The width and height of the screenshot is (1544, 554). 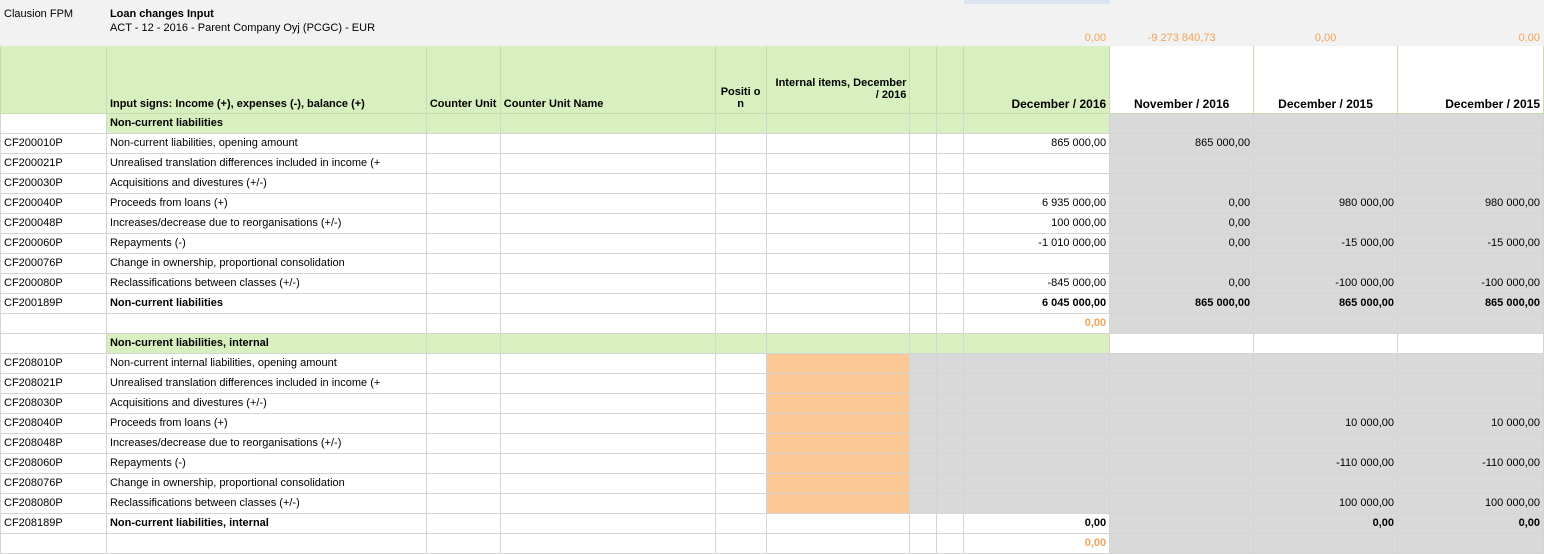 What do you see at coordinates (266, 203) in the screenshot?
I see `account-description: Proceeds from loans (+)` at bounding box center [266, 203].